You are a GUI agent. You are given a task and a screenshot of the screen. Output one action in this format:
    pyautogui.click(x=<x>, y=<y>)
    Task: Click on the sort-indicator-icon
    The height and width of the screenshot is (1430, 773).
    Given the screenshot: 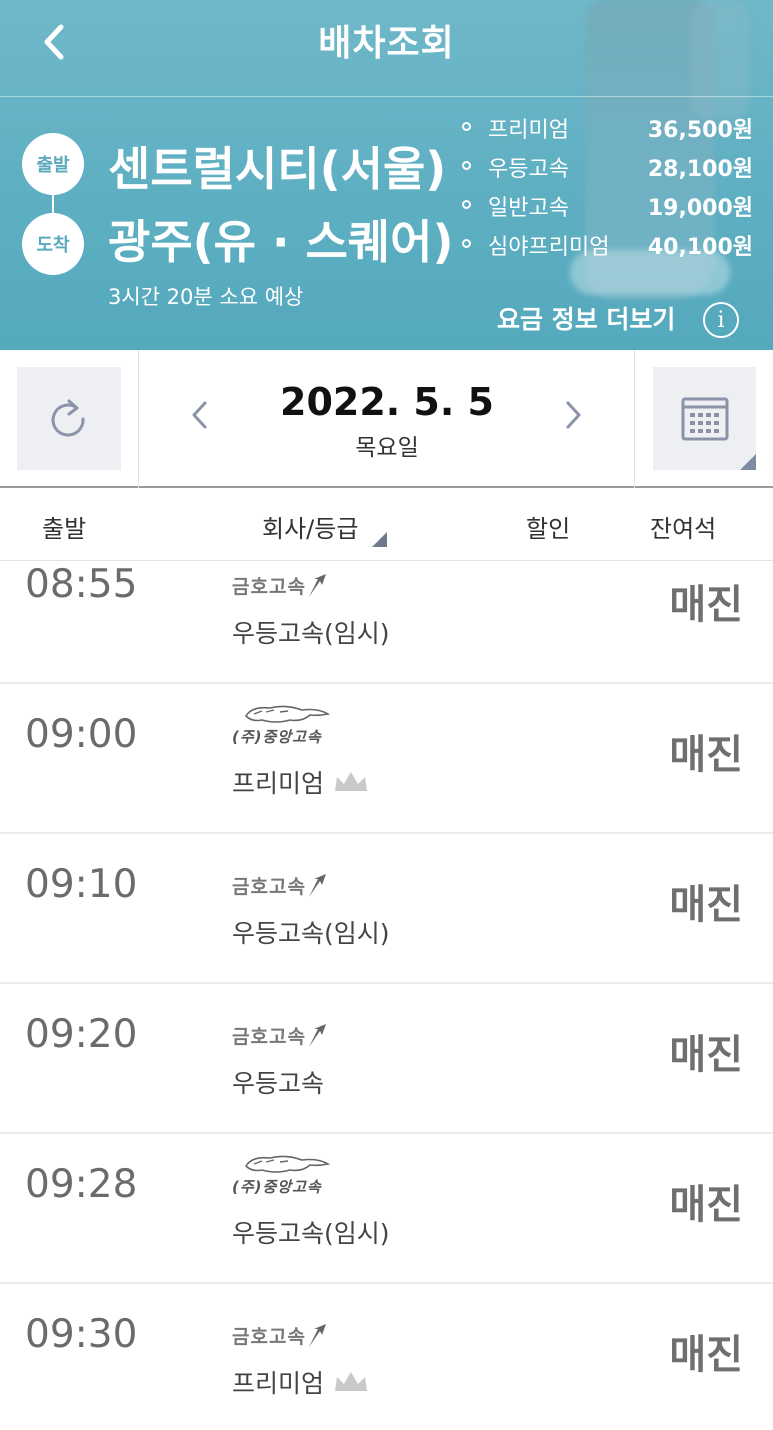 What is the action you would take?
    pyautogui.click(x=379, y=539)
    